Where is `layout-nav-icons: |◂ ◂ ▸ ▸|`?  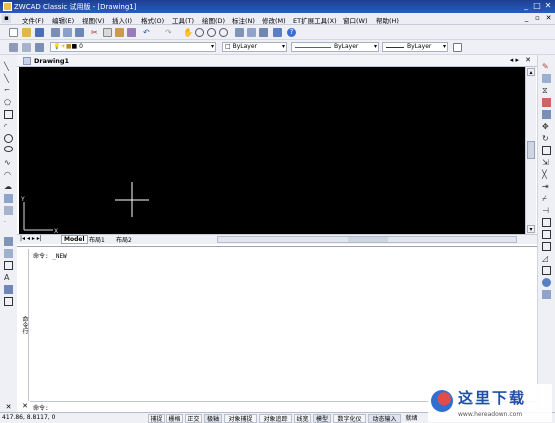
layout-nav-icons: |◂ ◂ ▸ ▸| is located at coordinates (31, 238).